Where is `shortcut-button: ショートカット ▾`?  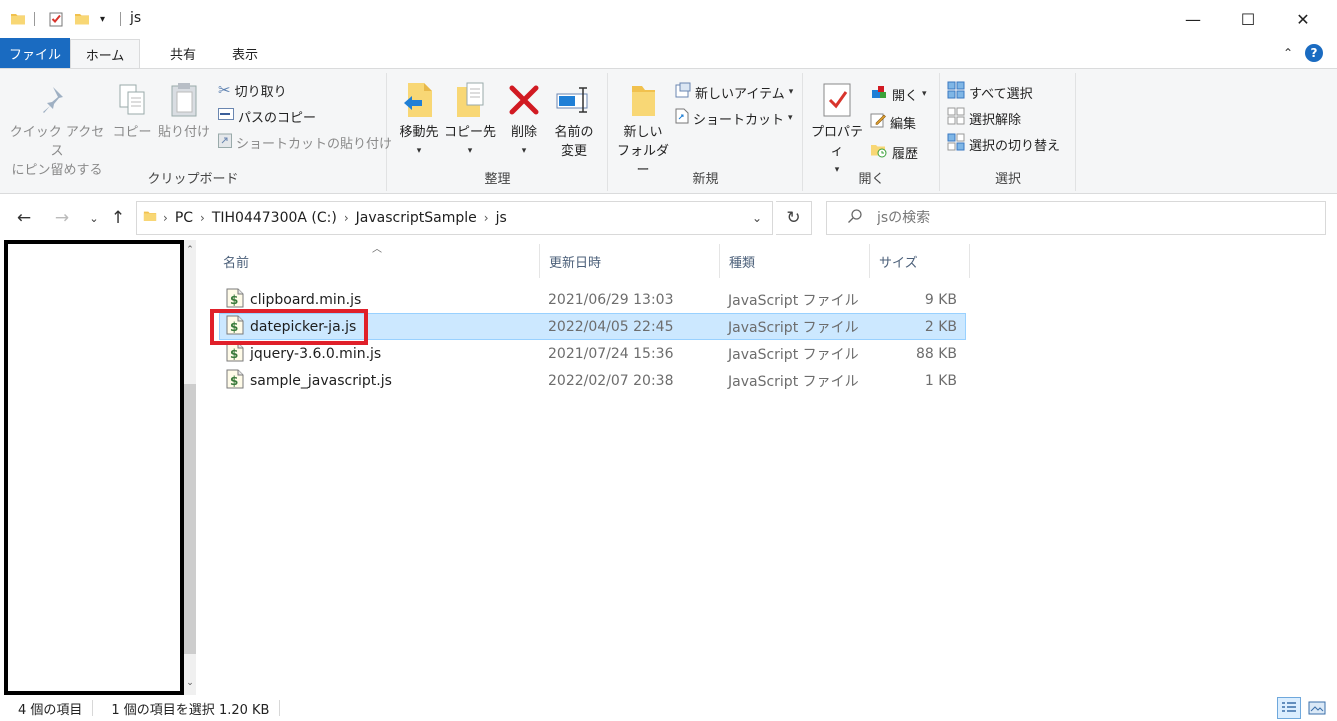 shortcut-button: ショートカット ▾ is located at coordinates (734, 118).